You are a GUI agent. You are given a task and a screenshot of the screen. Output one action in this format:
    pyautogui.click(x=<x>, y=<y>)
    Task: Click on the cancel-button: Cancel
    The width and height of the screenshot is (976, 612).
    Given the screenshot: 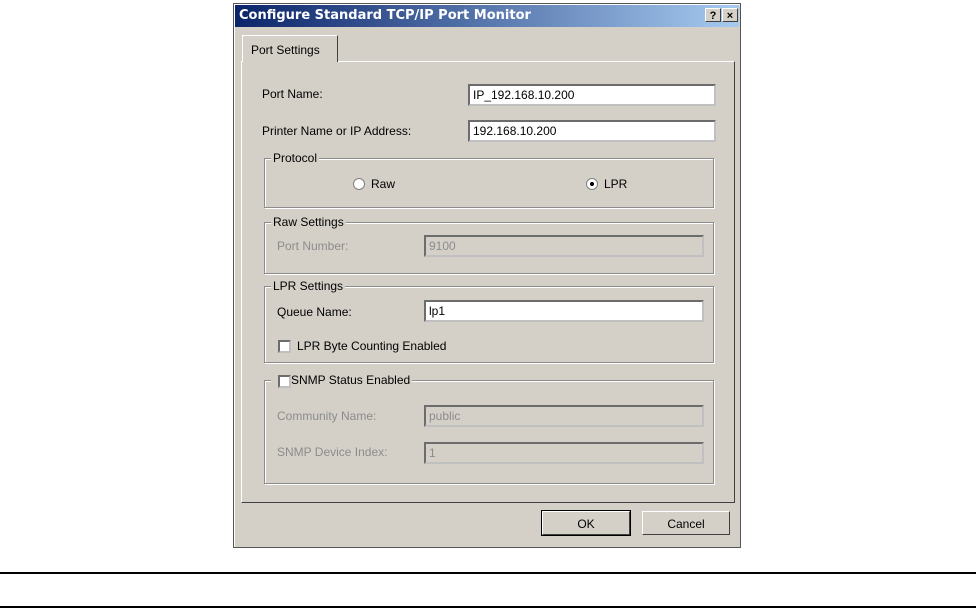 What is the action you would take?
    pyautogui.click(x=686, y=523)
    